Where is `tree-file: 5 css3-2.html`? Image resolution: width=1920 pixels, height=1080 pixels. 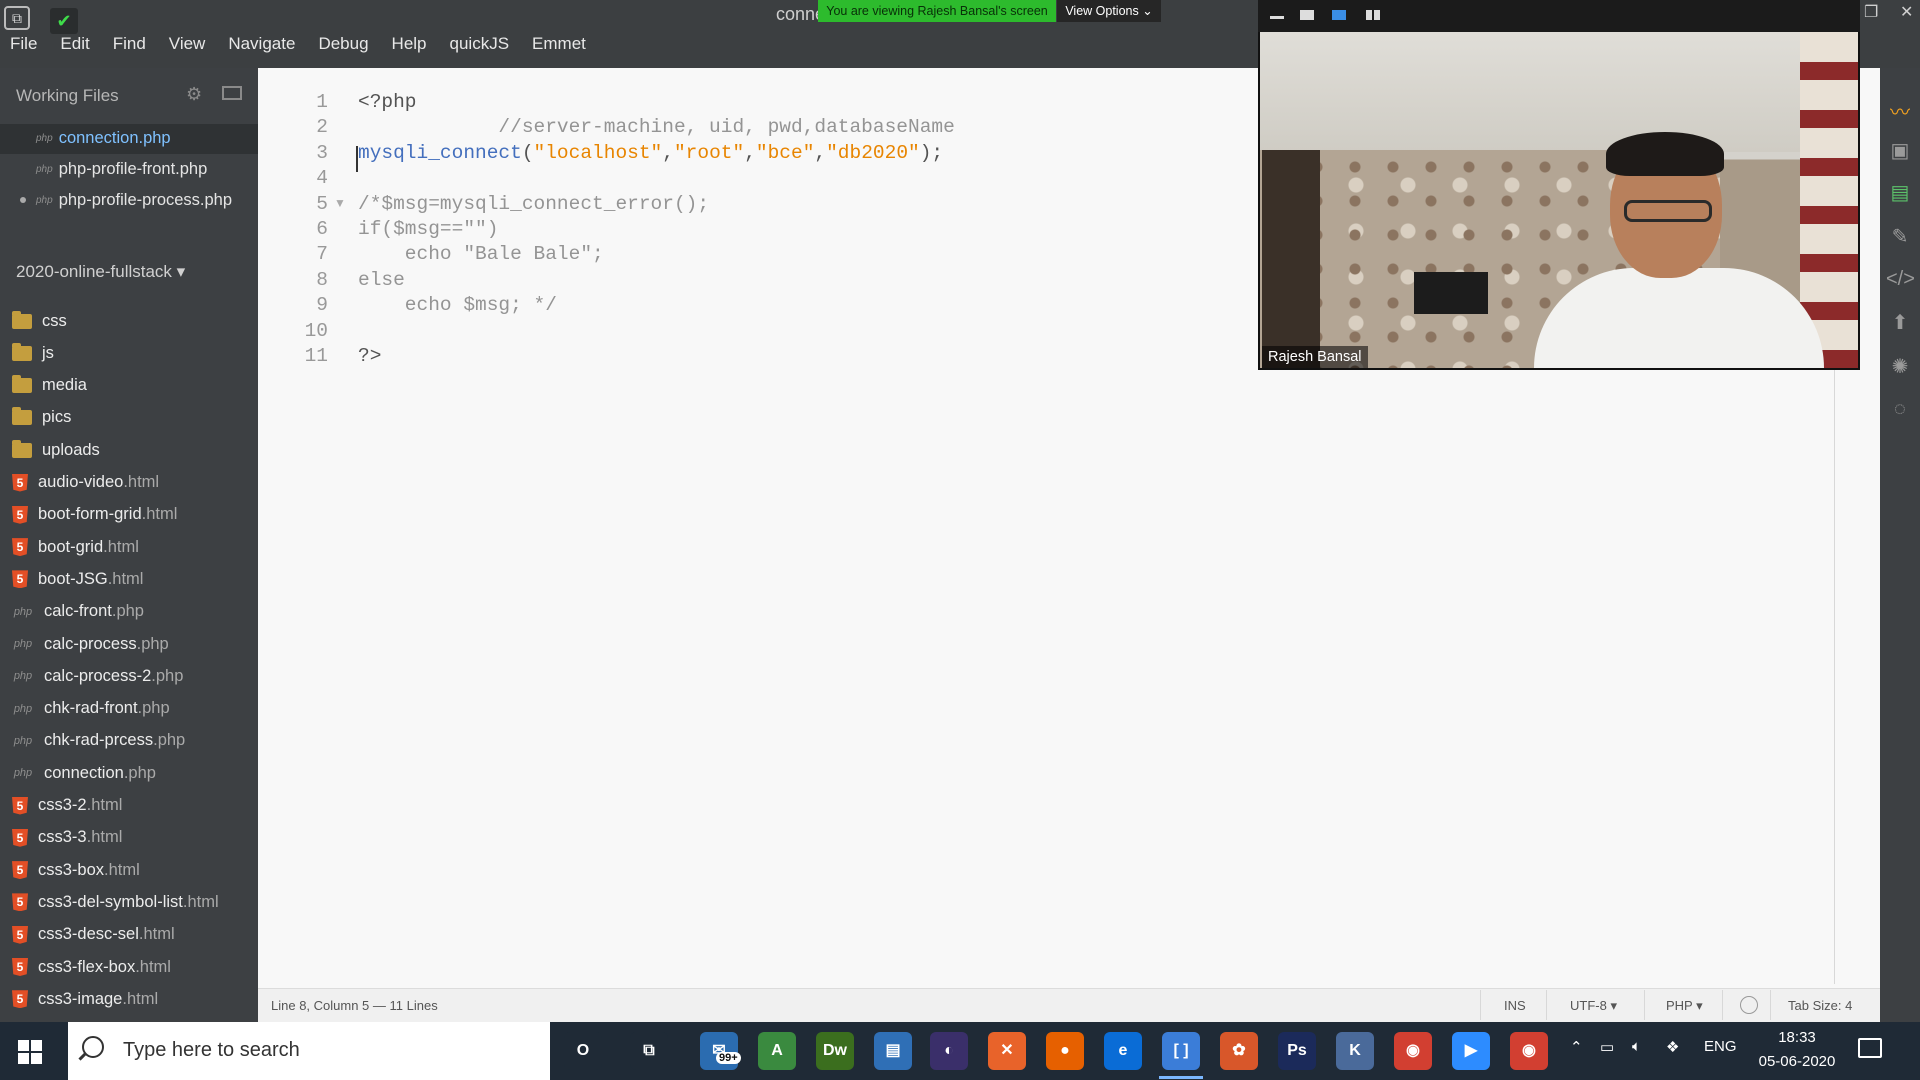 tree-file: 5 css3-2.html is located at coordinates (67, 806).